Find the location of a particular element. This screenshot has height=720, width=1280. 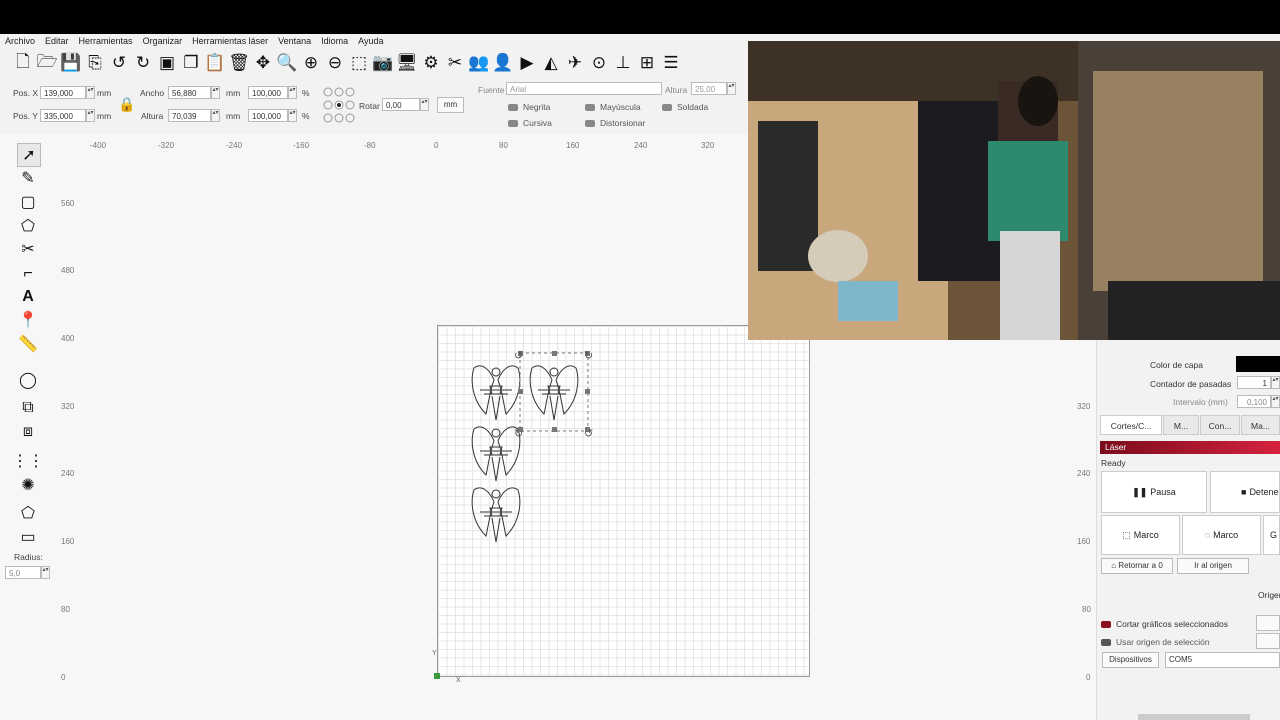

zoom-in-plus-icon: ⊕ is located at coordinates (311, 63).